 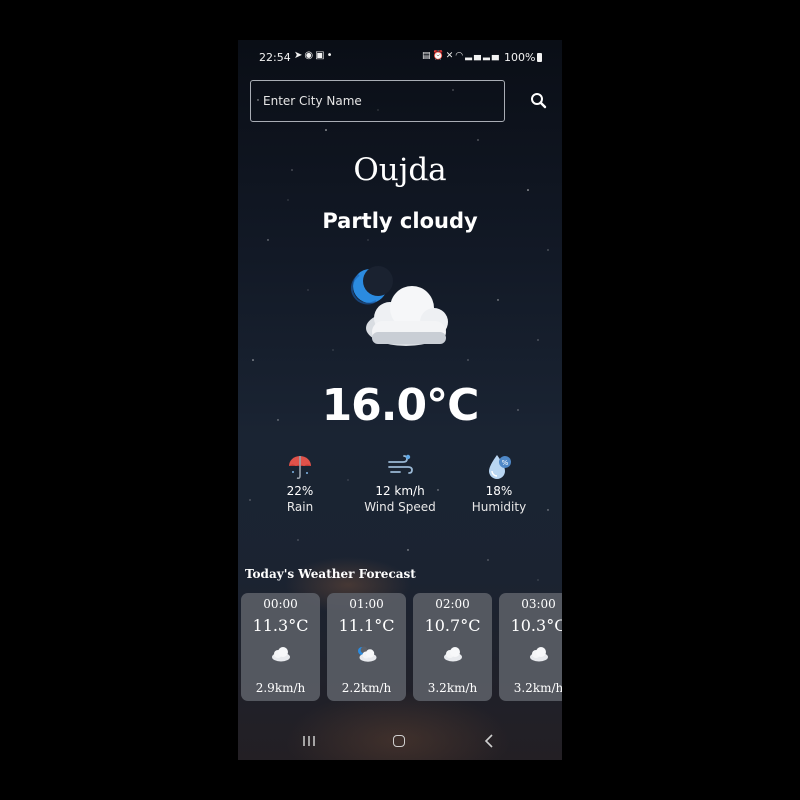 I want to click on battery-percent: 100%, so click(x=520, y=57).